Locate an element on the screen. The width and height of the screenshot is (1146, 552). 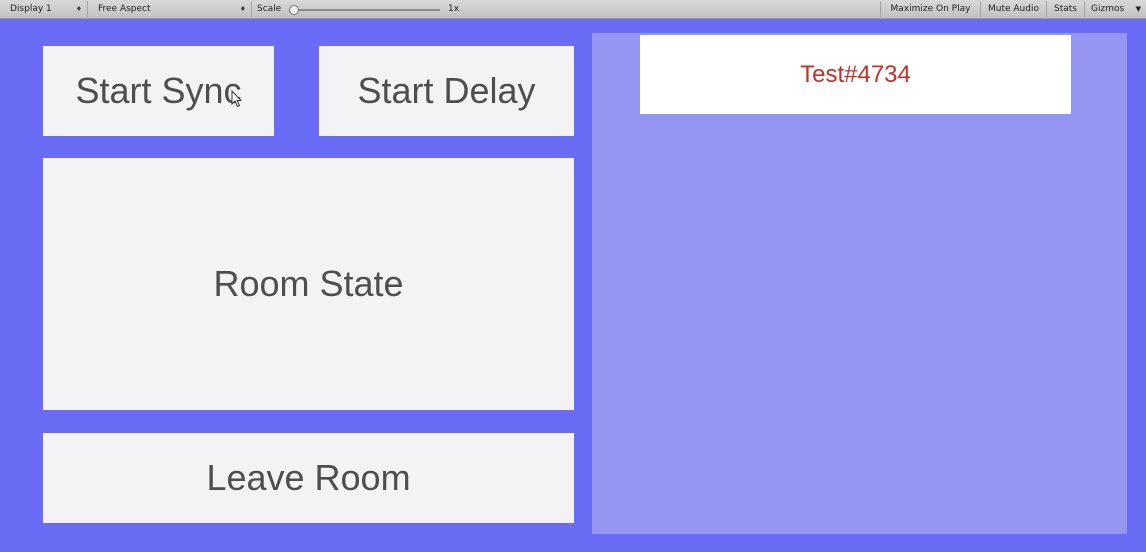
scale-slider-track is located at coordinates (366, 10).